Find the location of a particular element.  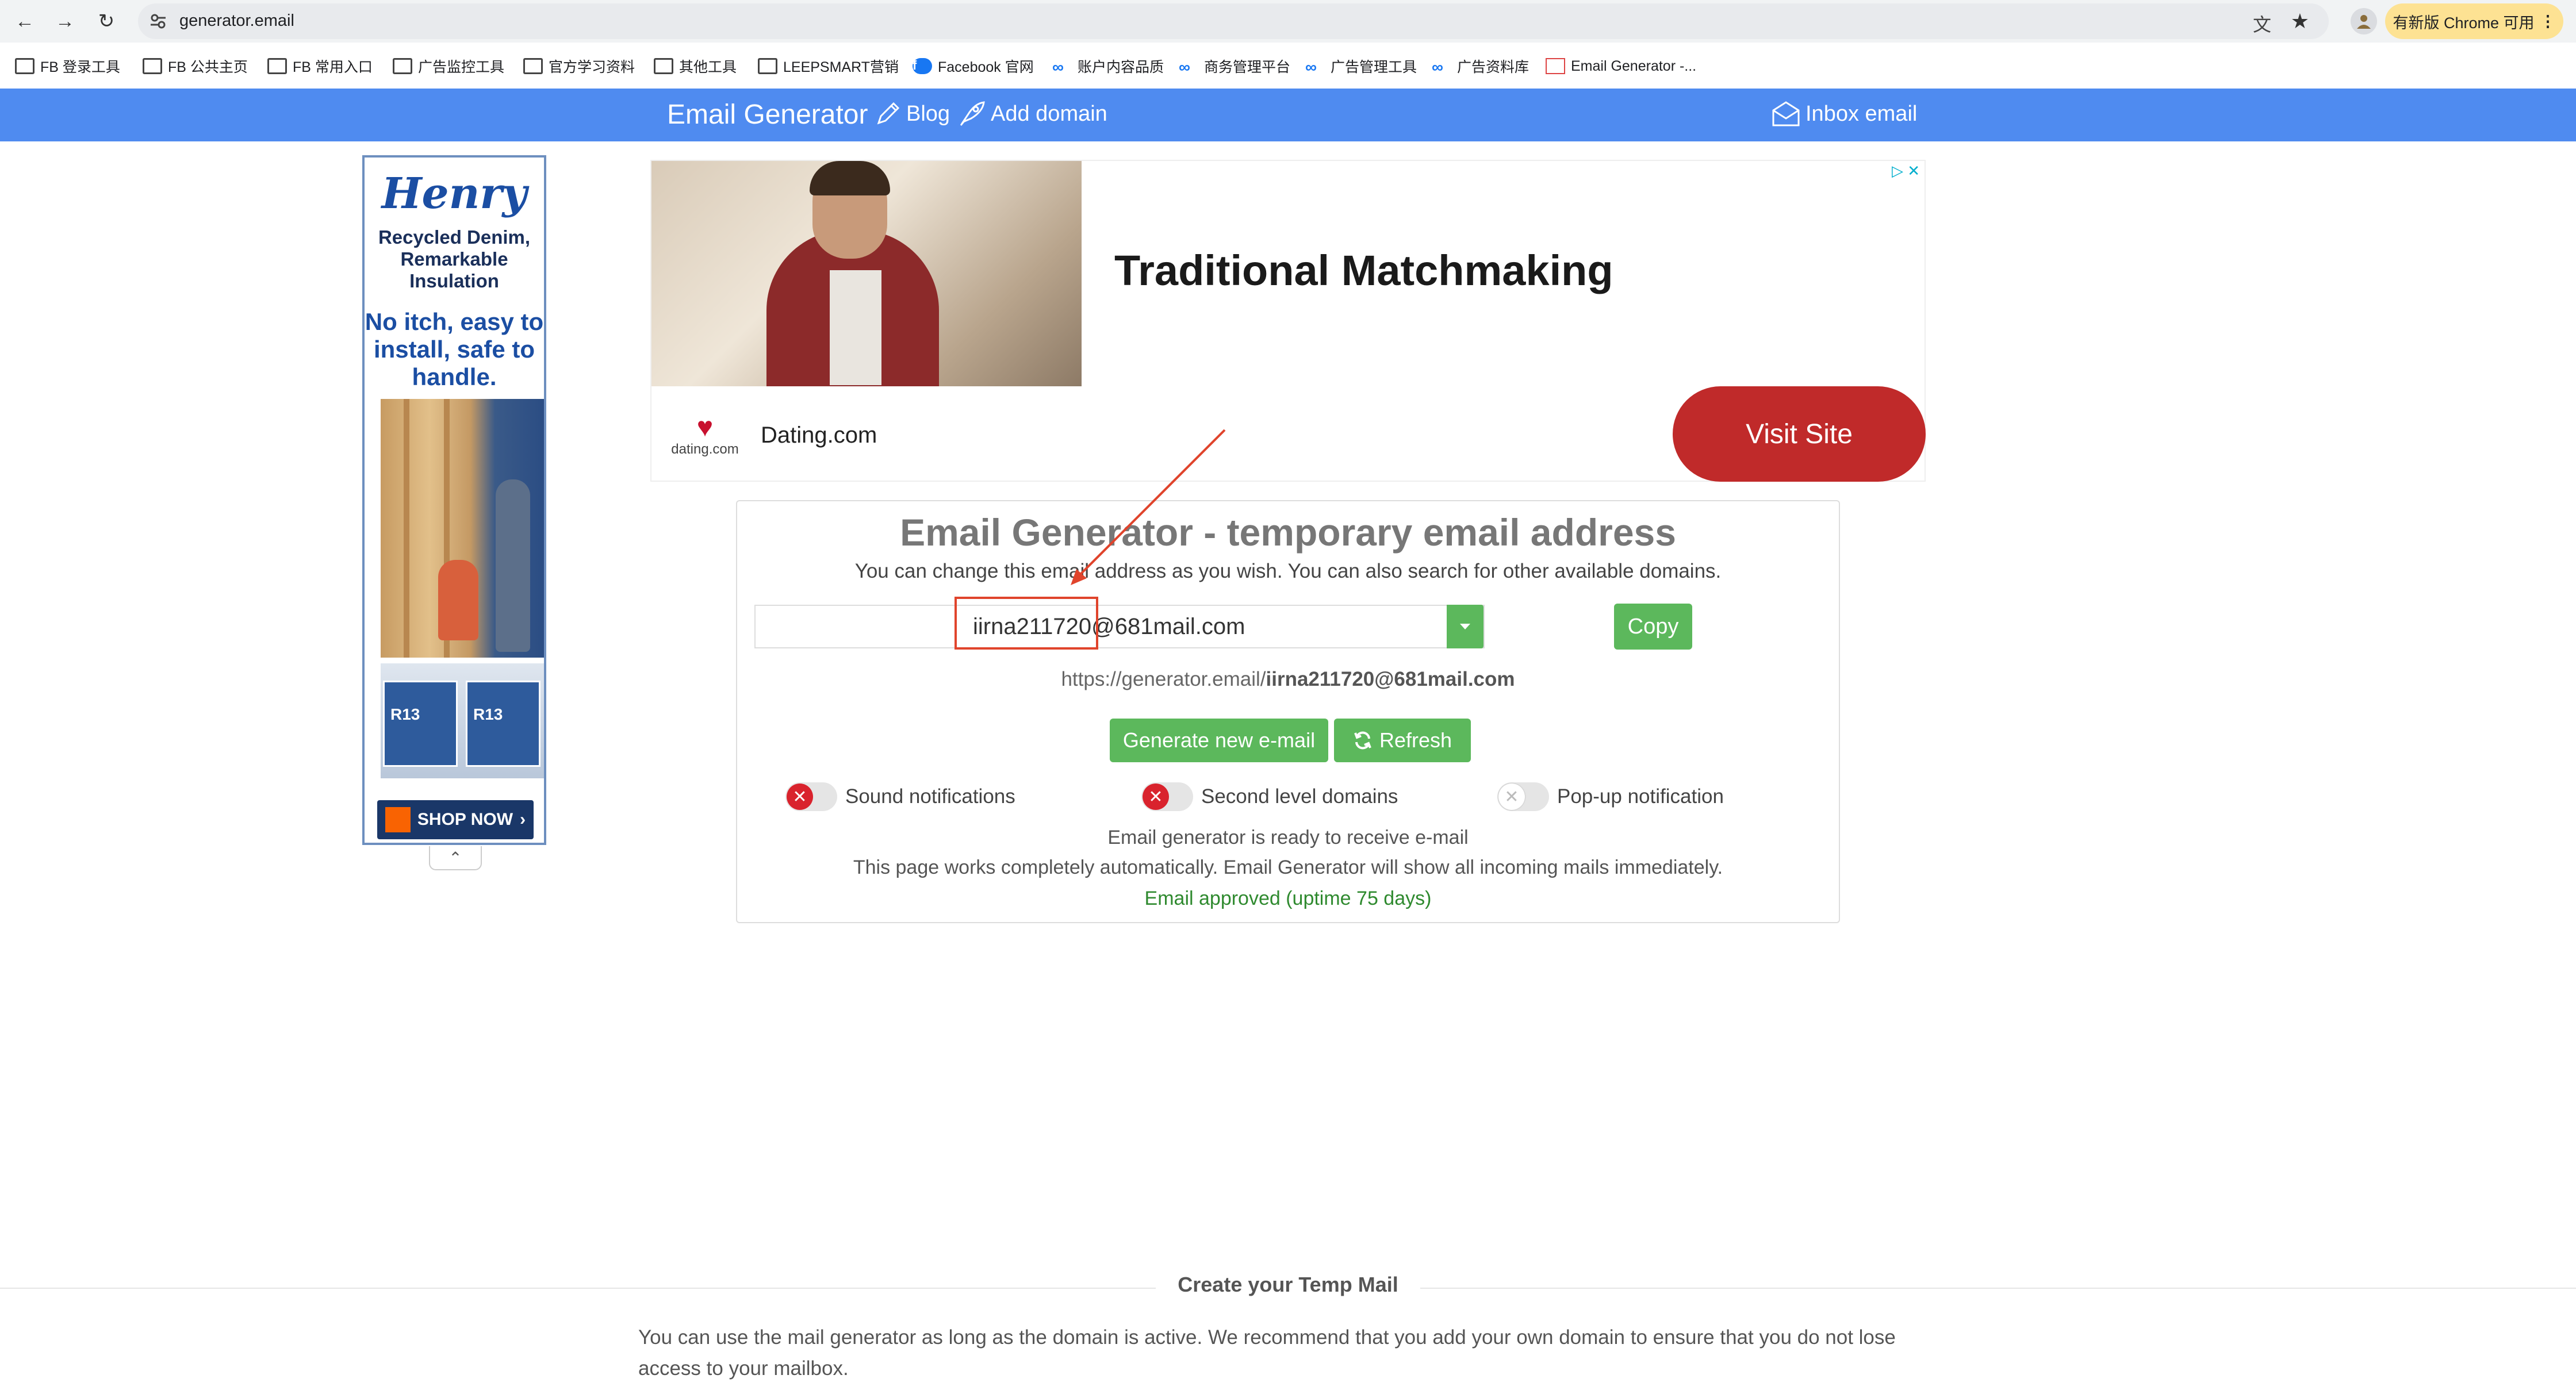

chevron-up-icon: ⌃ is located at coordinates (455, 857).